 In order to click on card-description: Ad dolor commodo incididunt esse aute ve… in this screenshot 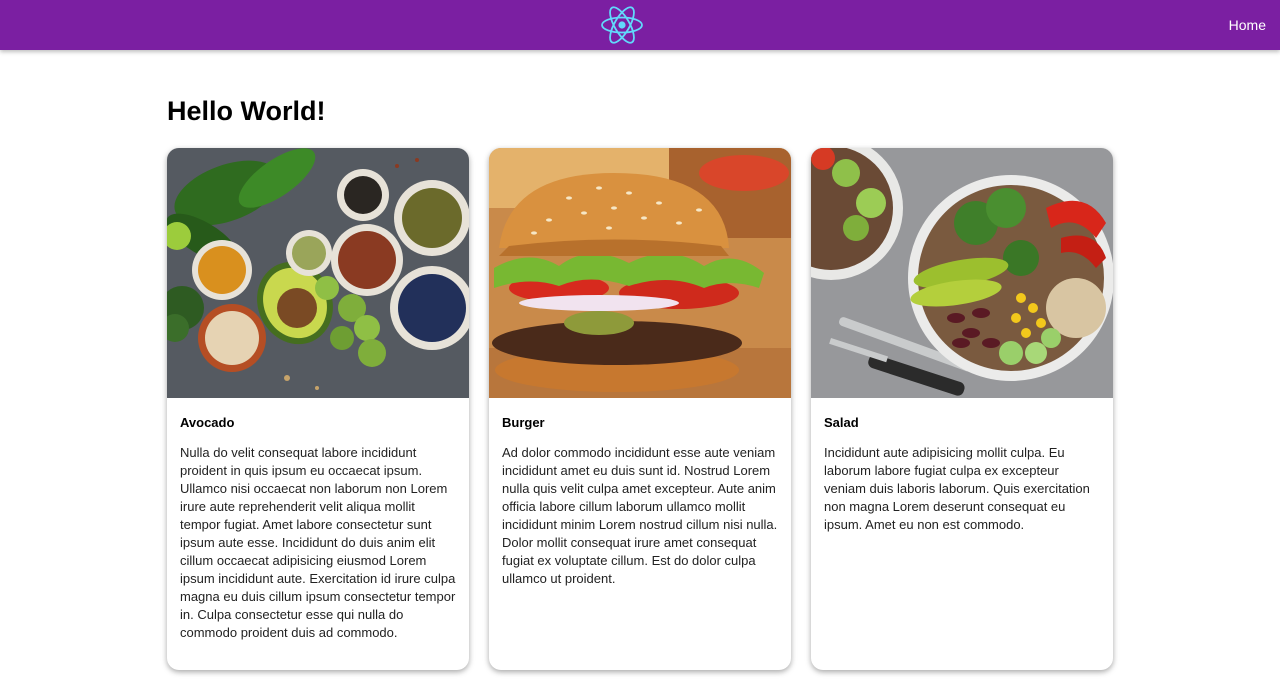, I will do `click(640, 515)`.